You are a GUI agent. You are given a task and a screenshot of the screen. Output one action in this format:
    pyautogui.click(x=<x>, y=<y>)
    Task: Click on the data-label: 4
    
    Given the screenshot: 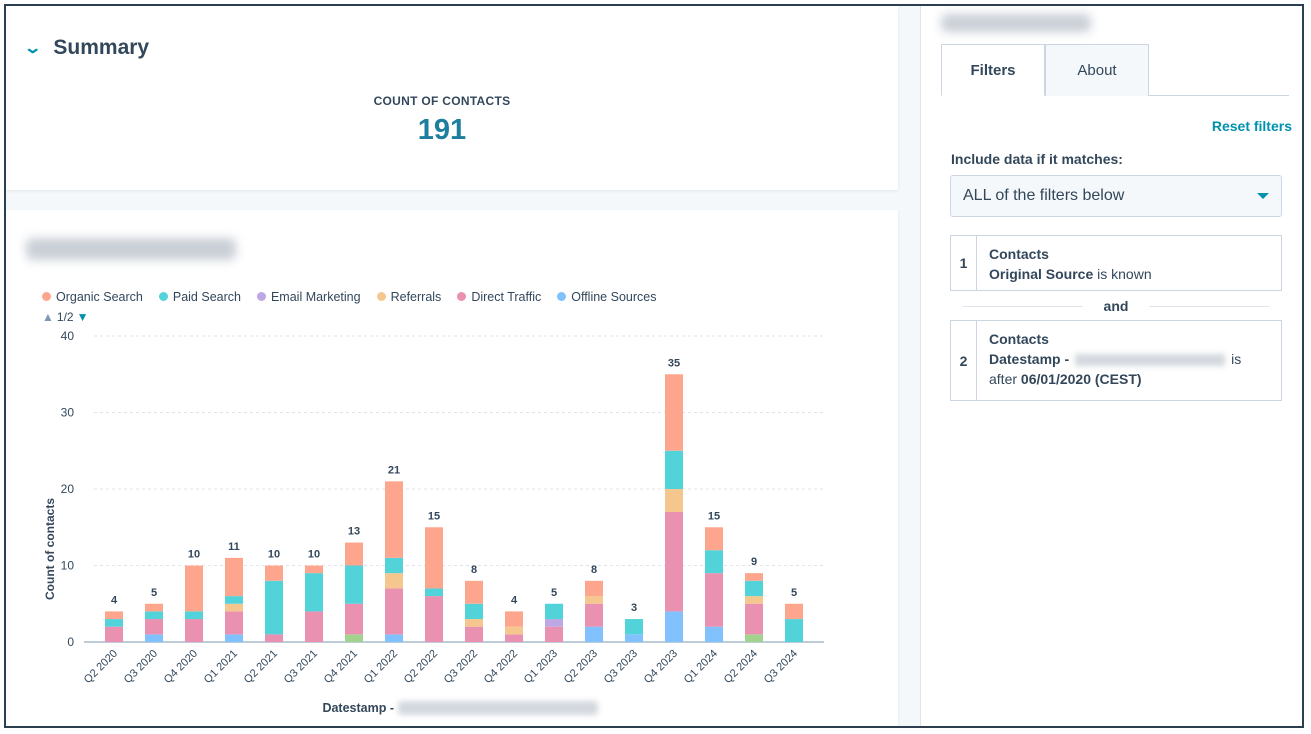 What is the action you would take?
    pyautogui.click(x=114, y=600)
    